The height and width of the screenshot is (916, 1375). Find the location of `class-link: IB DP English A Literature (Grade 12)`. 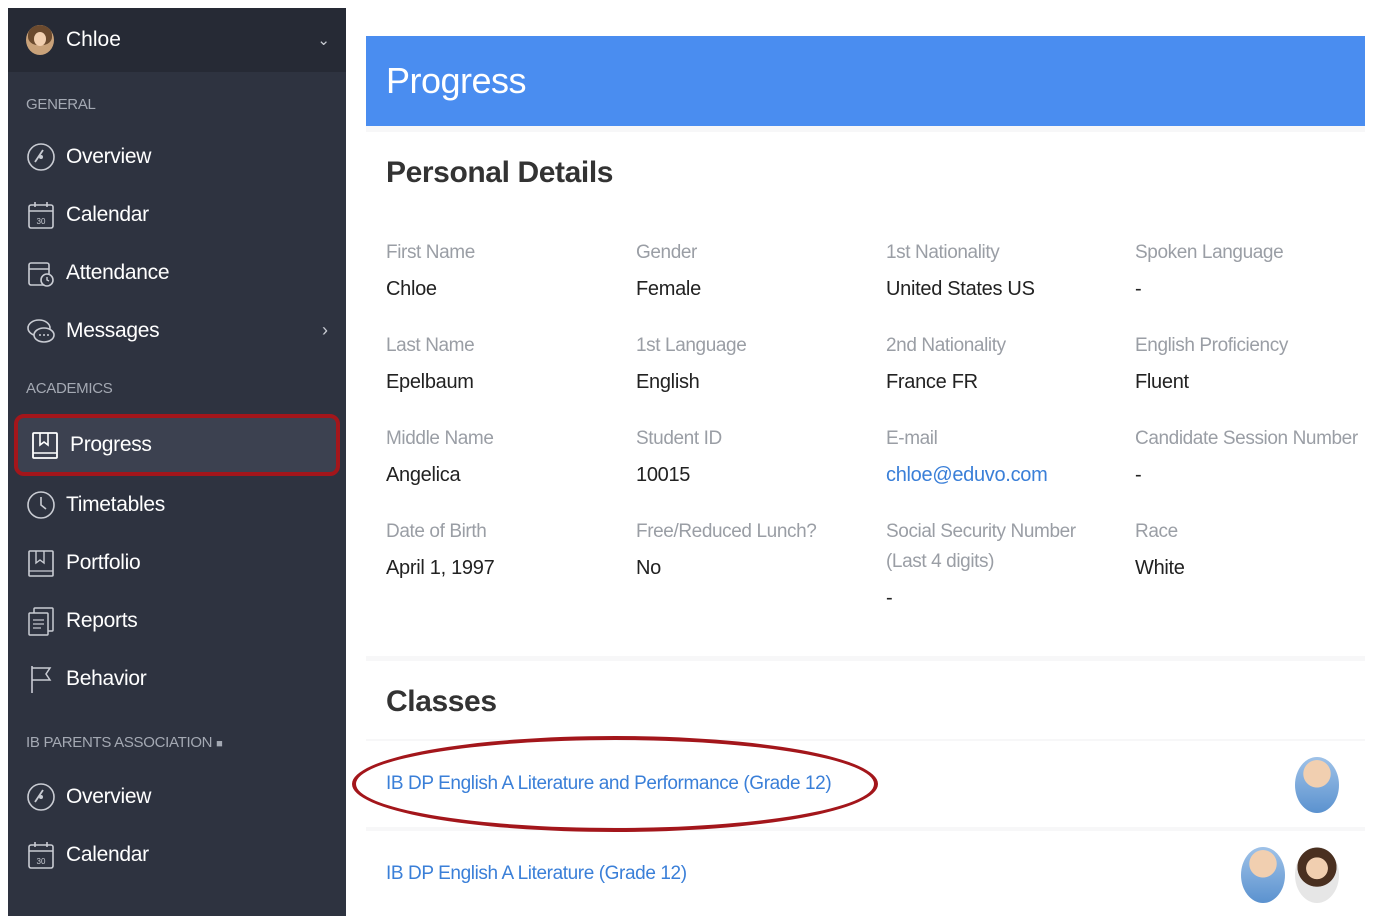

class-link: IB DP English A Literature (Grade 12) is located at coordinates (536, 874).